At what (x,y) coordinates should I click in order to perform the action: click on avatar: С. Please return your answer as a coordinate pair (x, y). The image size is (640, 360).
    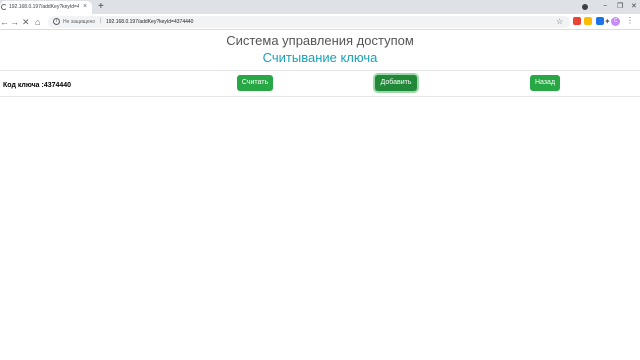
    Looking at the image, I should click on (615, 21).